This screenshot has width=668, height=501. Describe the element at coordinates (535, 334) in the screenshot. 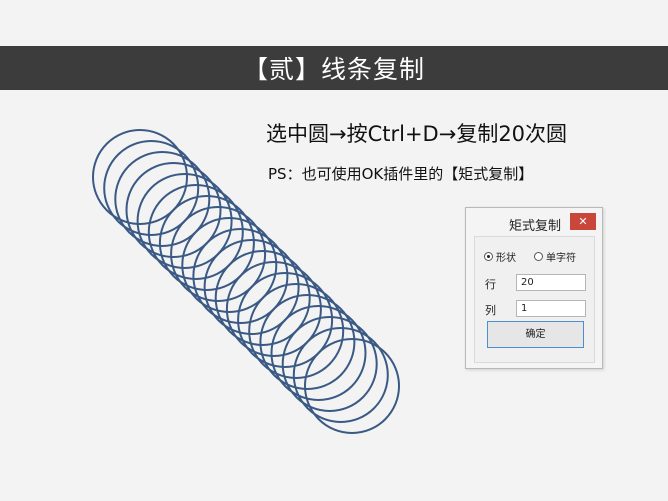

I see `ok-button: 确定` at that location.